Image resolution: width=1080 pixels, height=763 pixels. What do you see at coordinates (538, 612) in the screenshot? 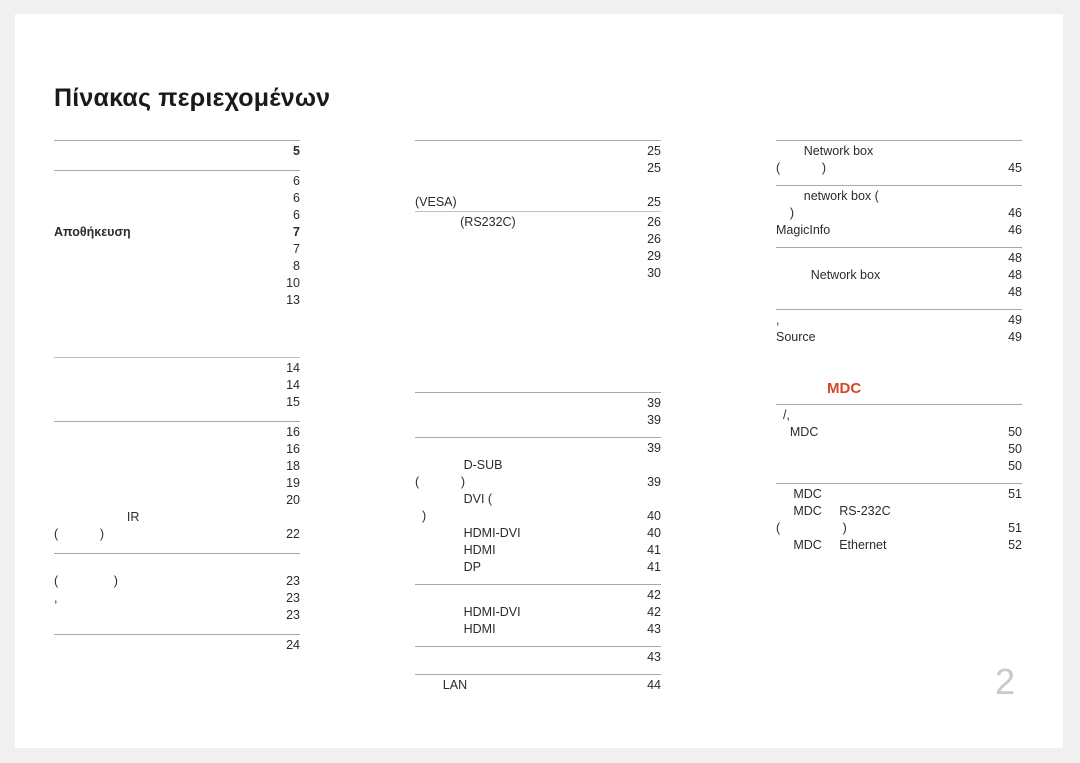
I see `toc-entry: HDMI-DVI 42` at bounding box center [538, 612].